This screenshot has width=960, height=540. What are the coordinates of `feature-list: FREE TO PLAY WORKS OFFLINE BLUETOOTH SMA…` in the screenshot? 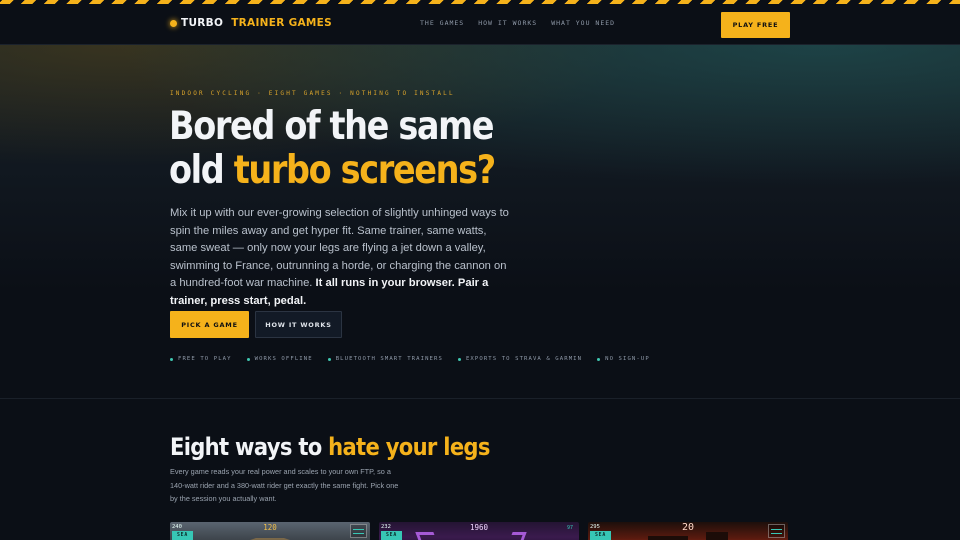 It's located at (410, 359).